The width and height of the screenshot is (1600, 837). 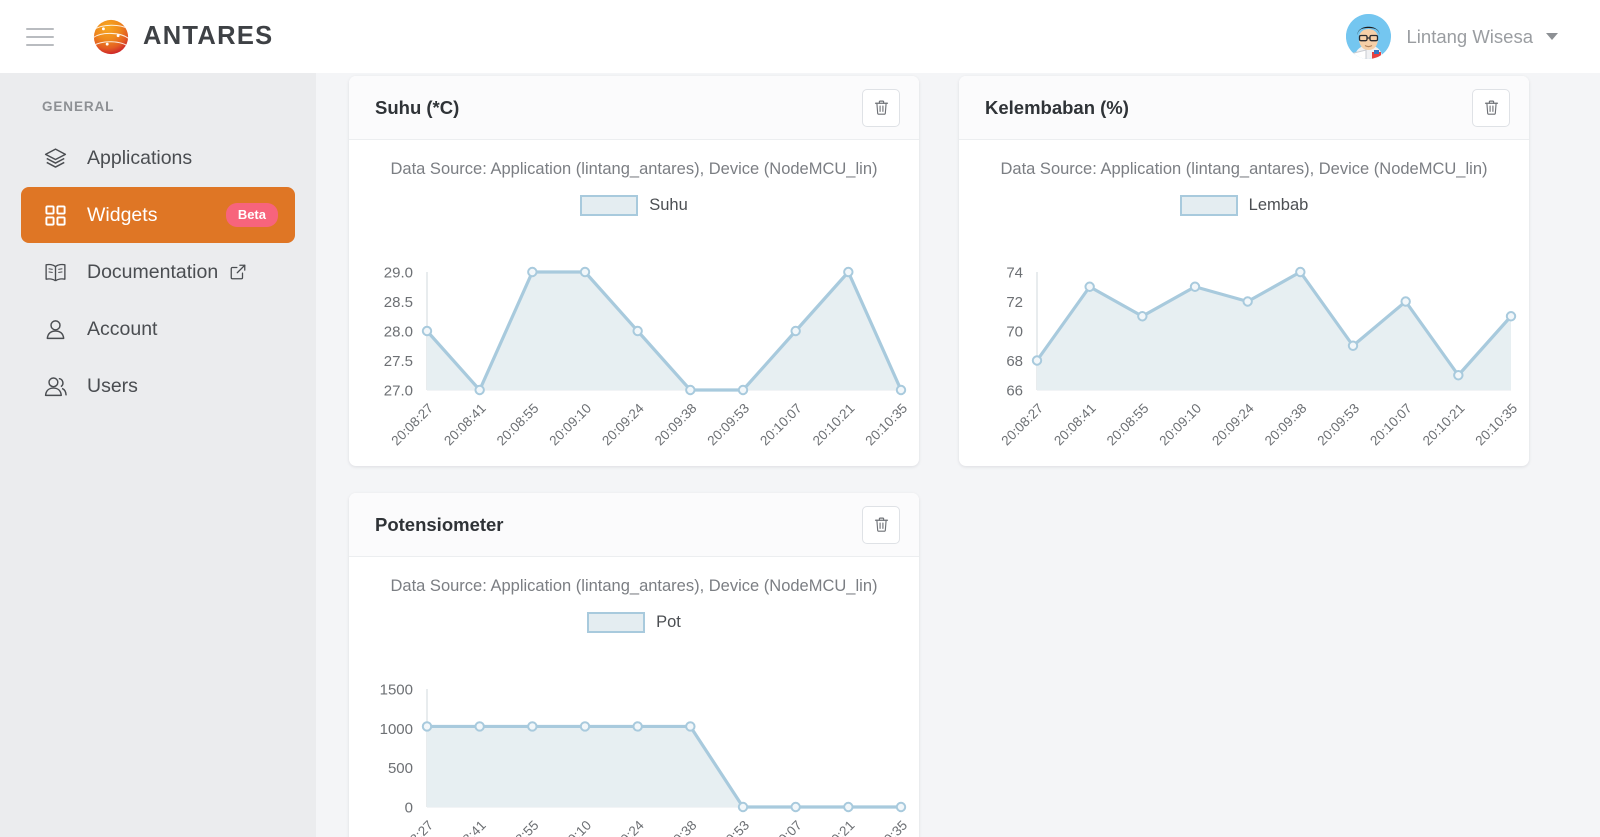 I want to click on svg-text: 1500, so click(x=396, y=690).